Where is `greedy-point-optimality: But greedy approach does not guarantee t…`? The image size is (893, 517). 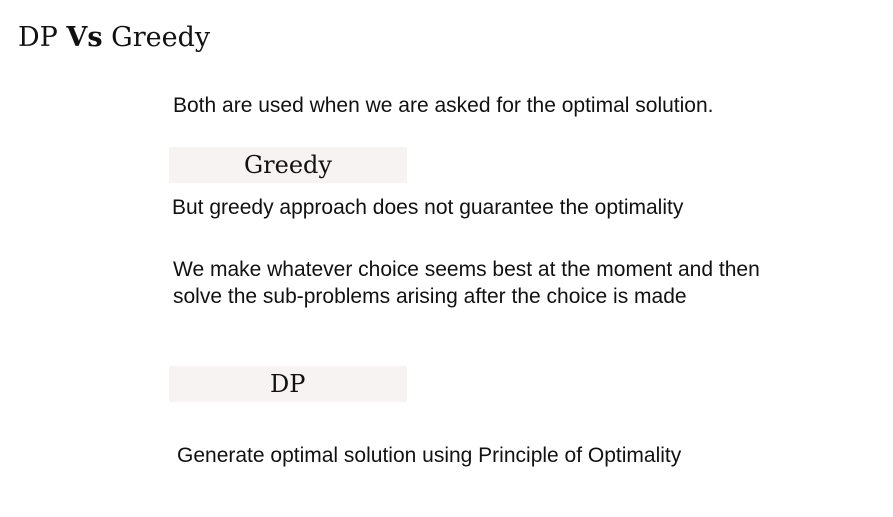
greedy-point-optimality: But greedy approach does not guarantee t… is located at coordinates (428, 207).